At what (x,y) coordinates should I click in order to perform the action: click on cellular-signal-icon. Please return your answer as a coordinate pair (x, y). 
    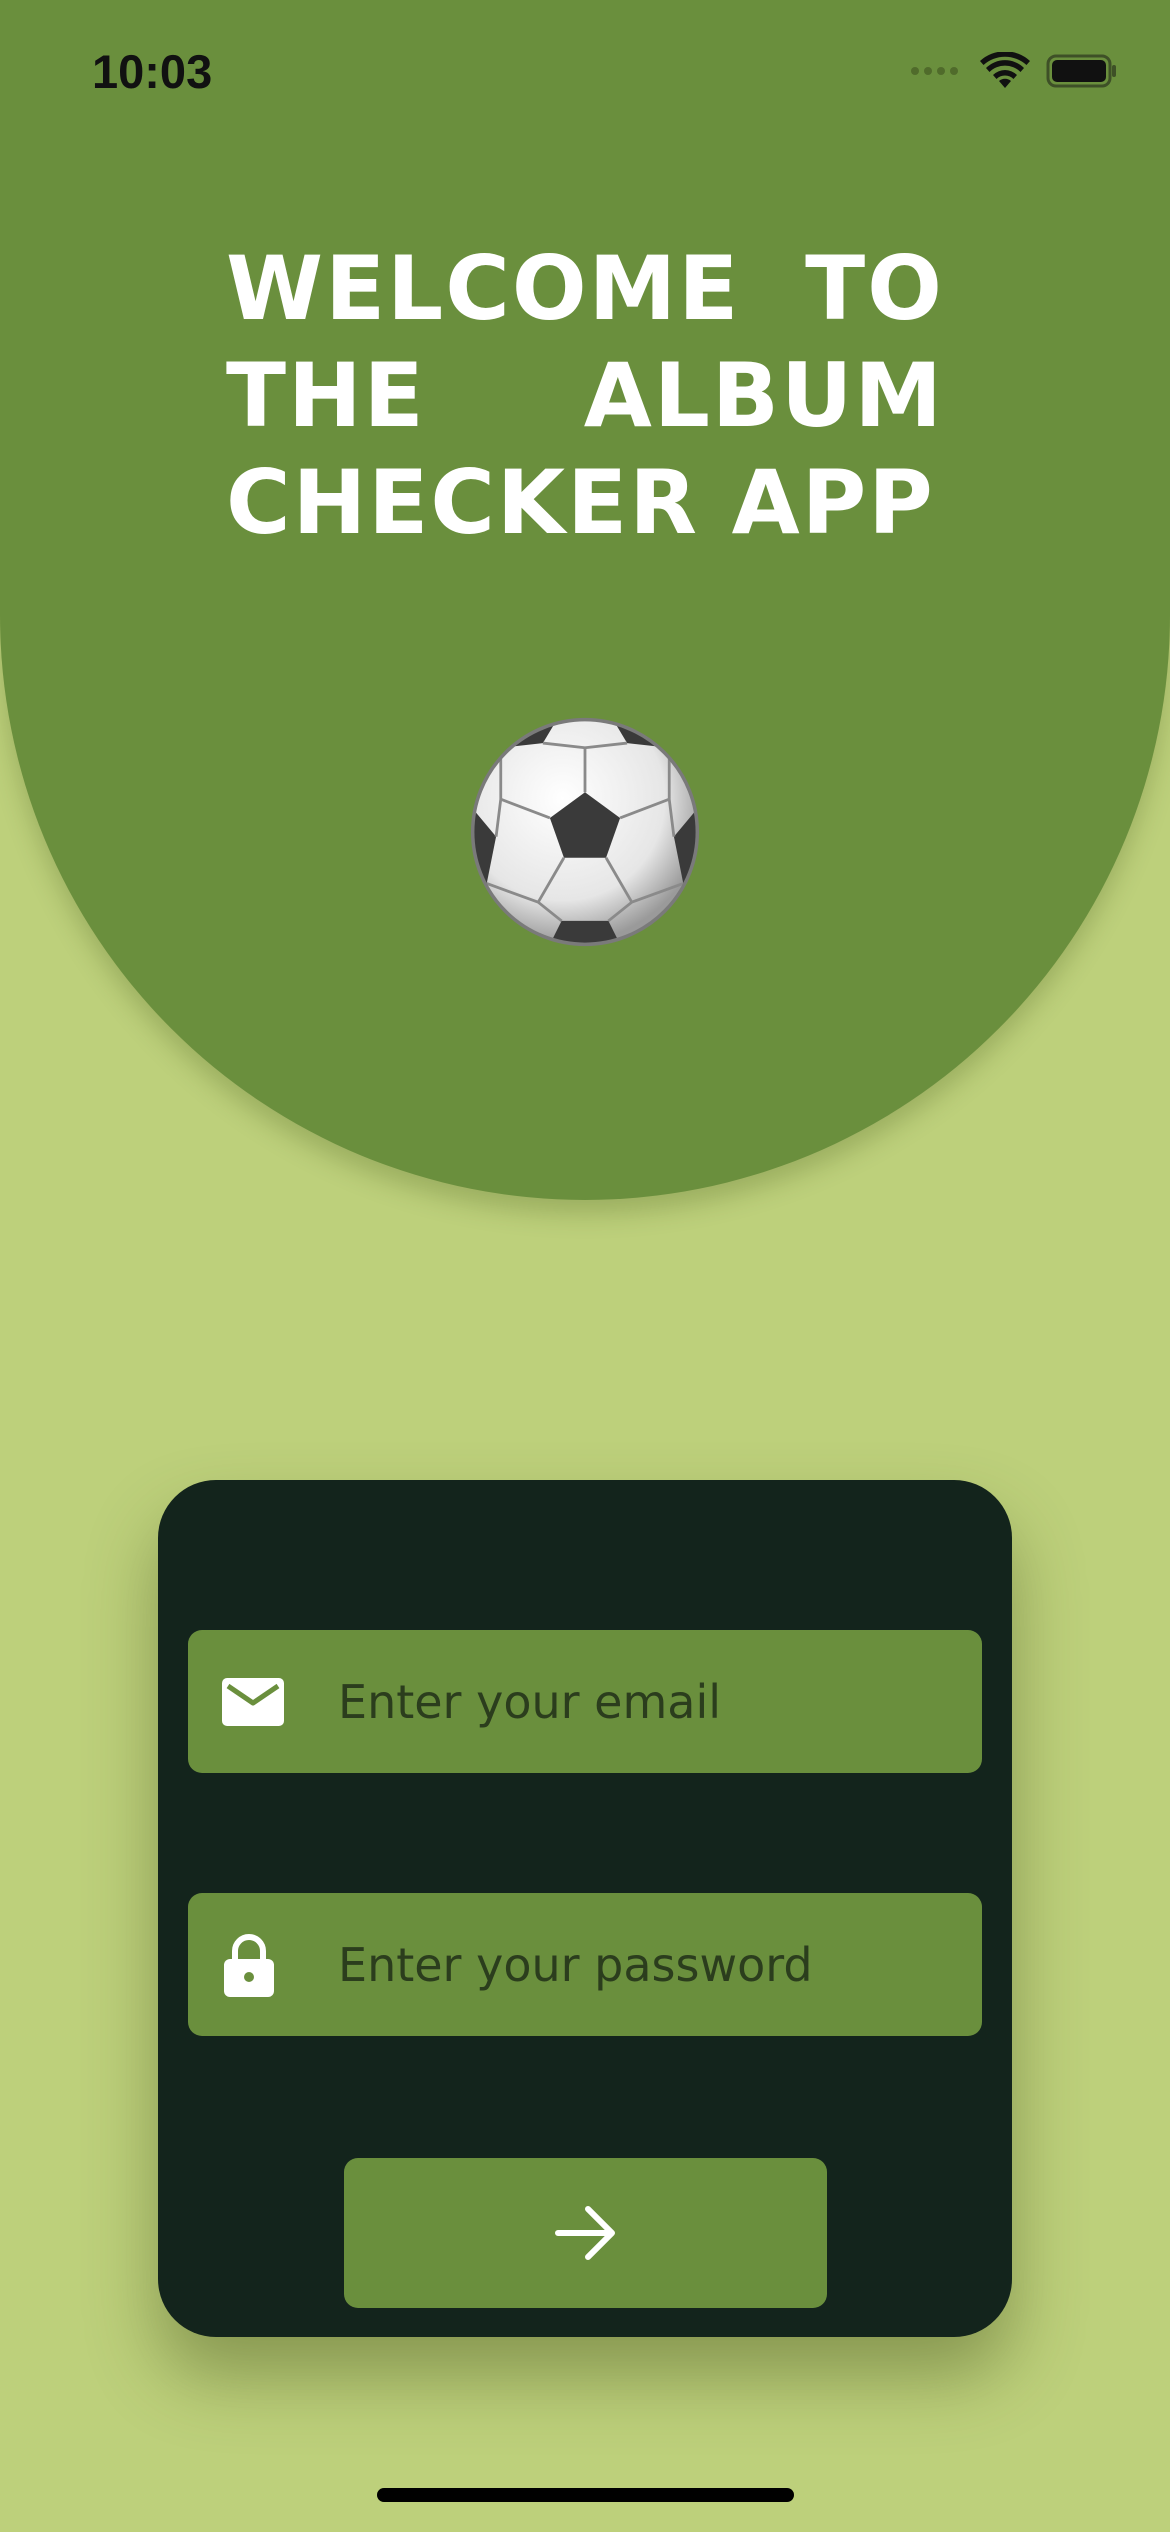
    Looking at the image, I should click on (934, 71).